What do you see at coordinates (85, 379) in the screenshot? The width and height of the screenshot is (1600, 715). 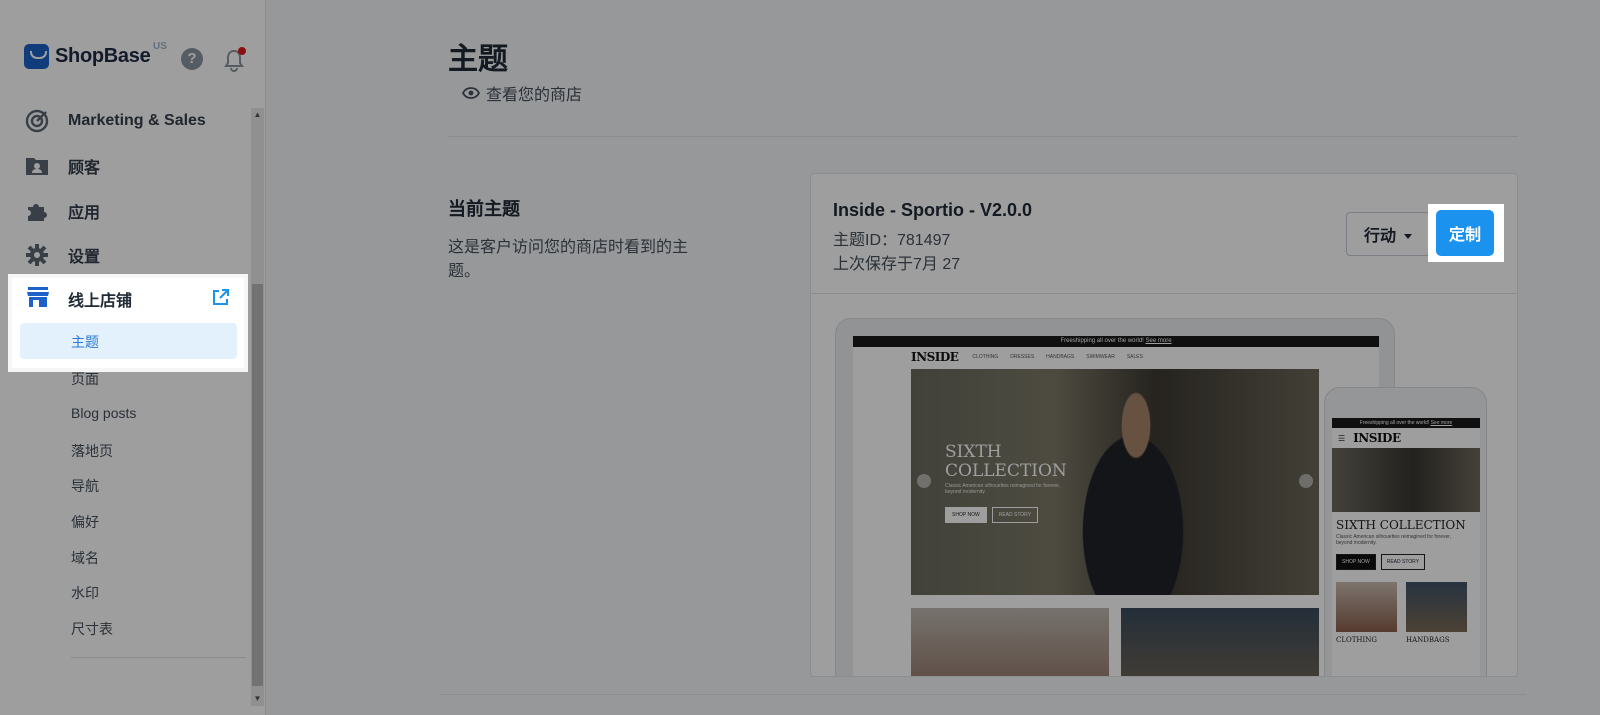 I see `sidebar-sub-pages: 页面` at bounding box center [85, 379].